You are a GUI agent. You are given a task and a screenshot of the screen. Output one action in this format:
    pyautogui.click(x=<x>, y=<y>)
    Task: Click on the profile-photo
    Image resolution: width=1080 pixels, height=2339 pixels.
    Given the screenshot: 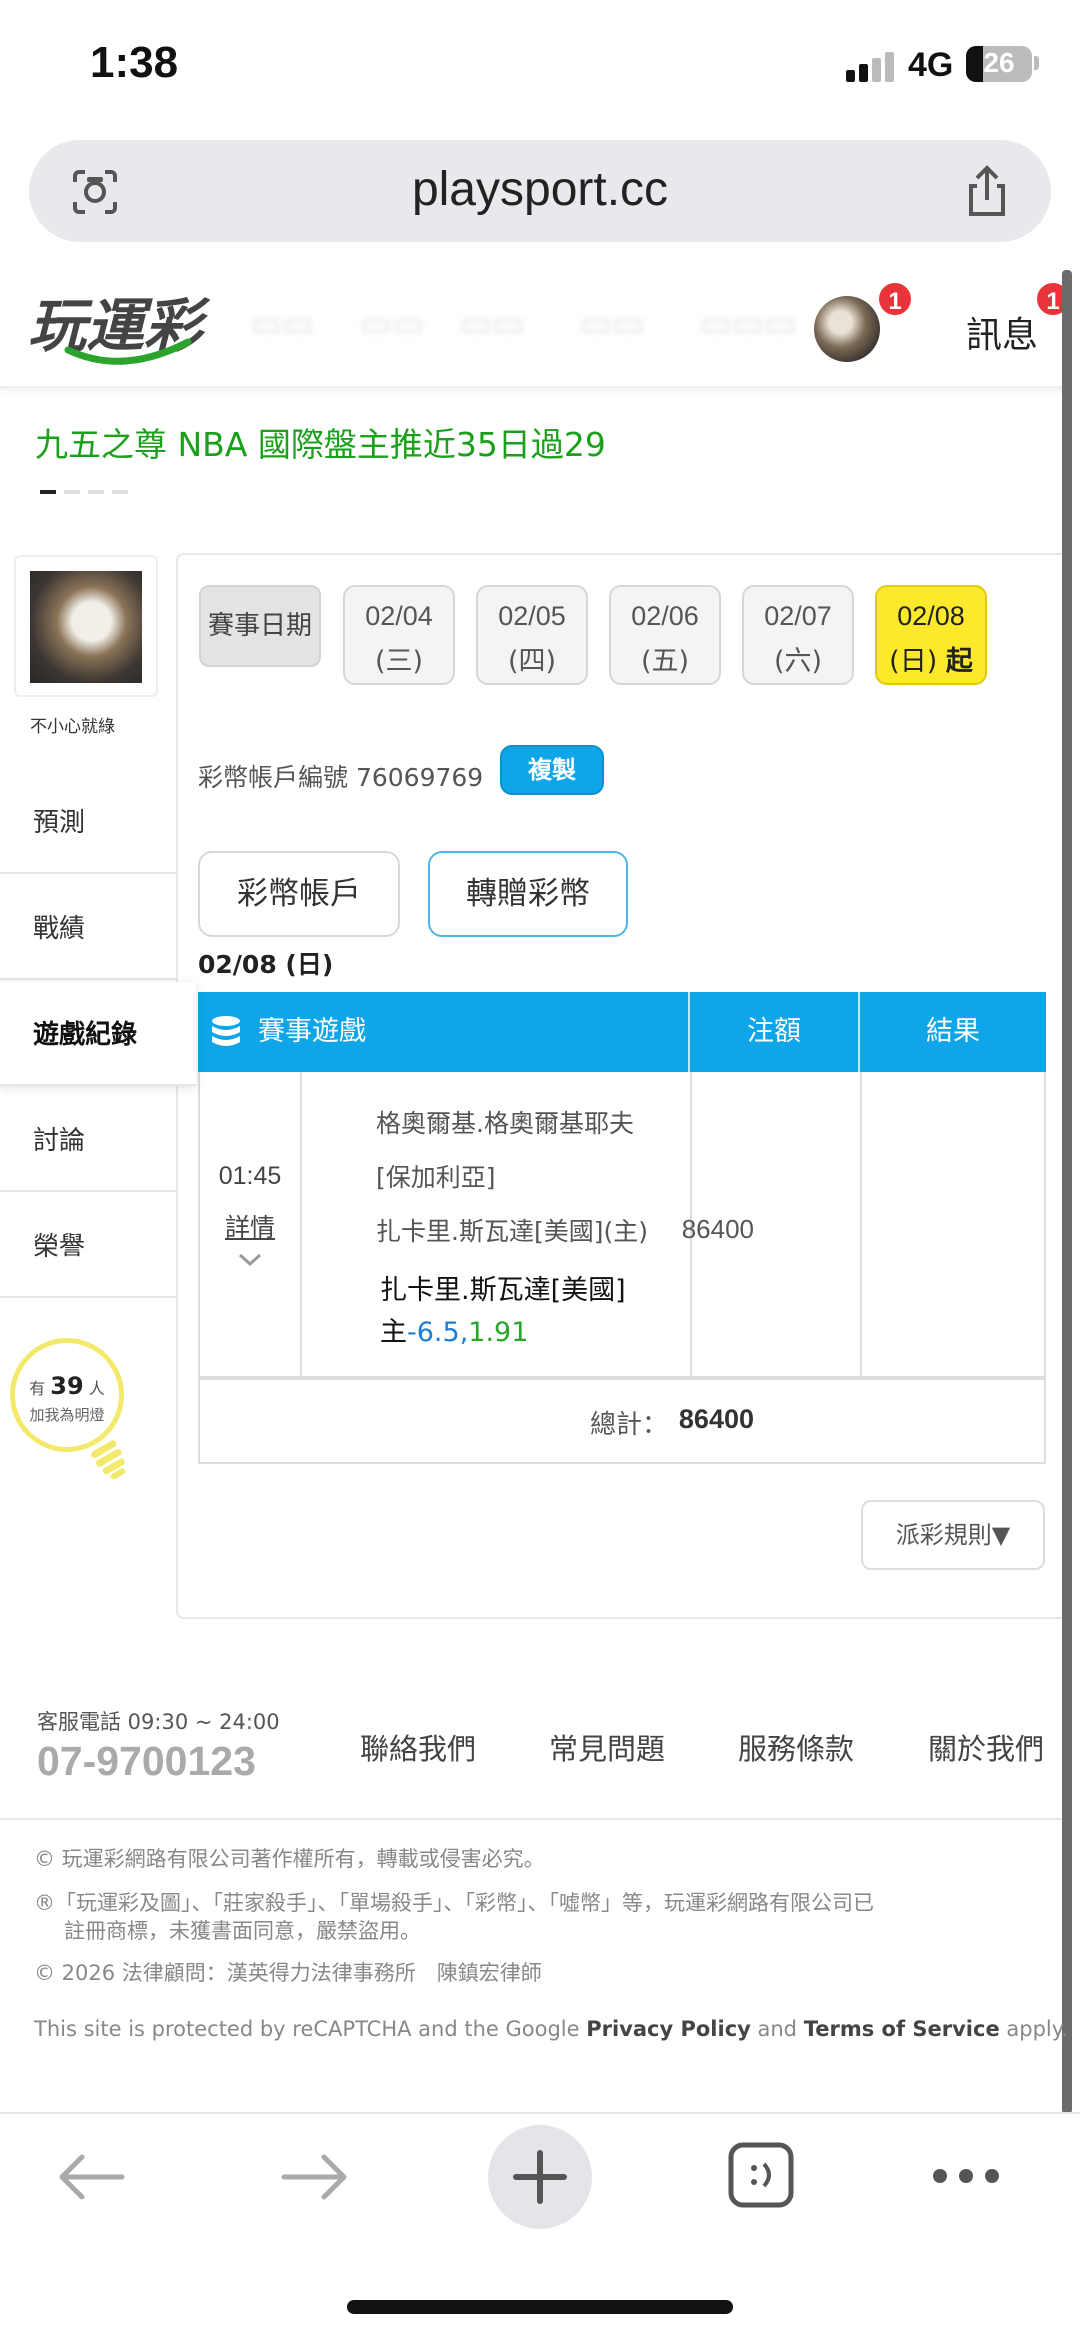 What is the action you would take?
    pyautogui.click(x=86, y=627)
    